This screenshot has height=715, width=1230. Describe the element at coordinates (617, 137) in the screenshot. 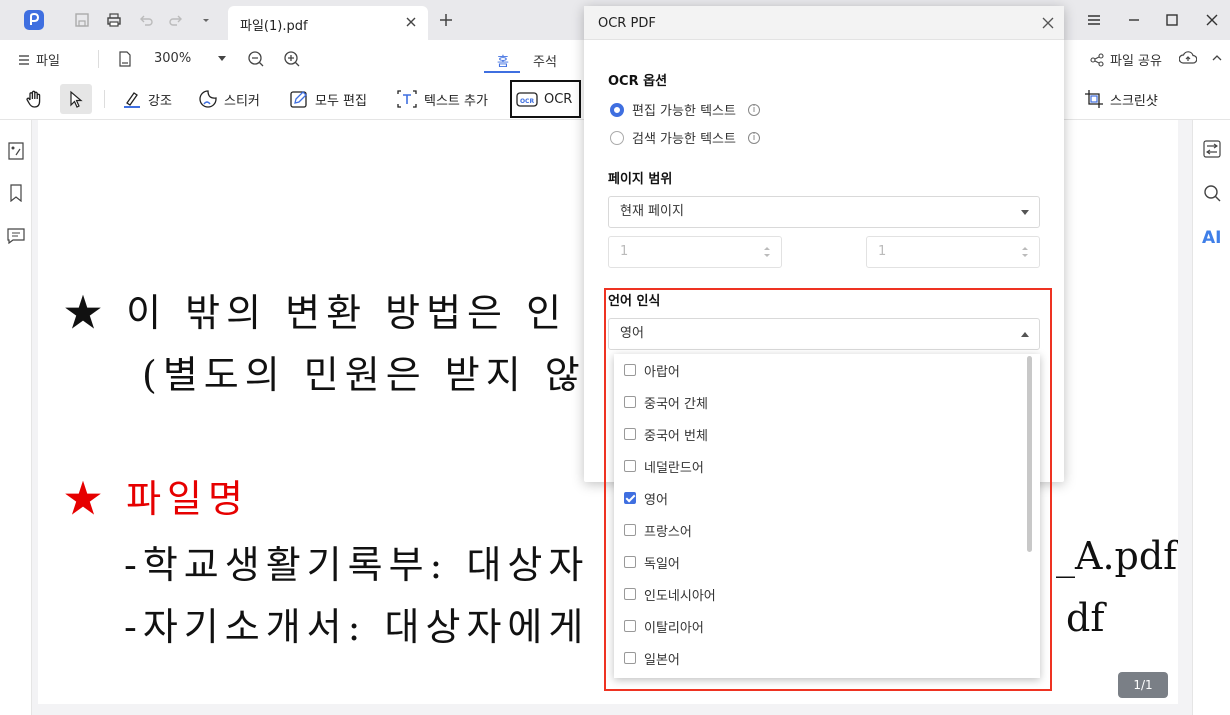

I see `radio-searchable-dot` at that location.